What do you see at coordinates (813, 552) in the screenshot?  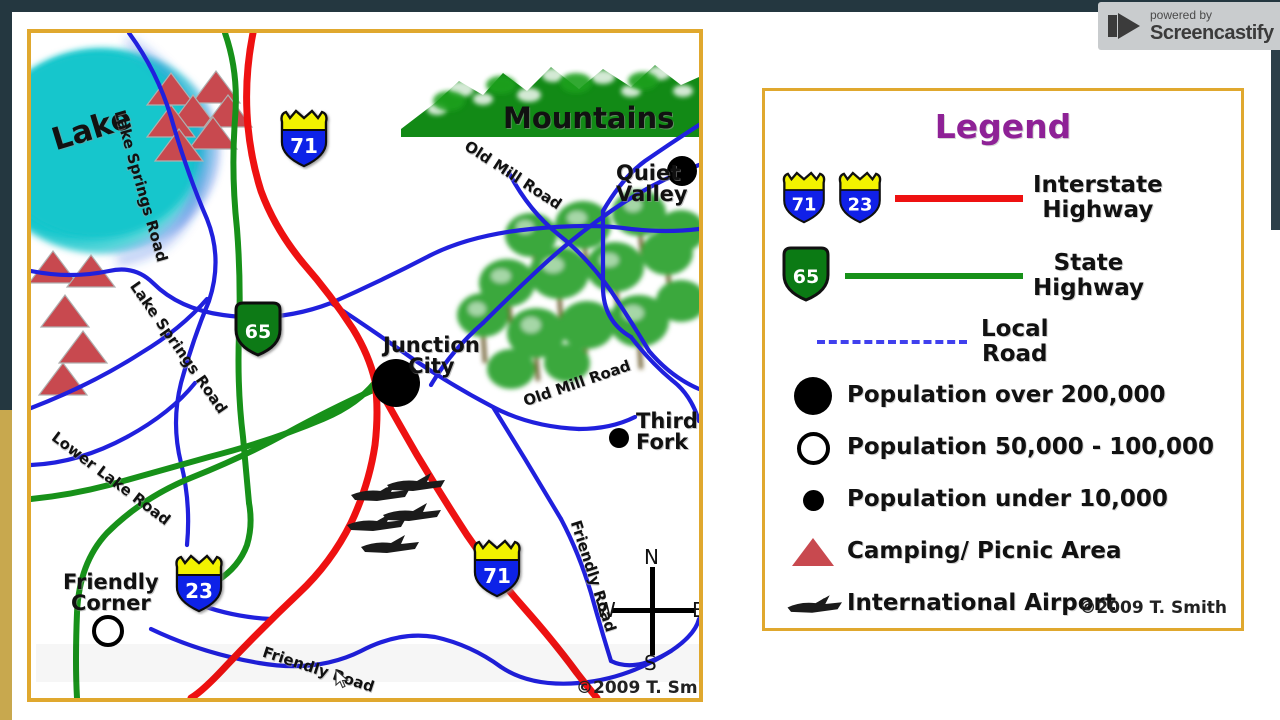 I see `red-triangle-icon` at bounding box center [813, 552].